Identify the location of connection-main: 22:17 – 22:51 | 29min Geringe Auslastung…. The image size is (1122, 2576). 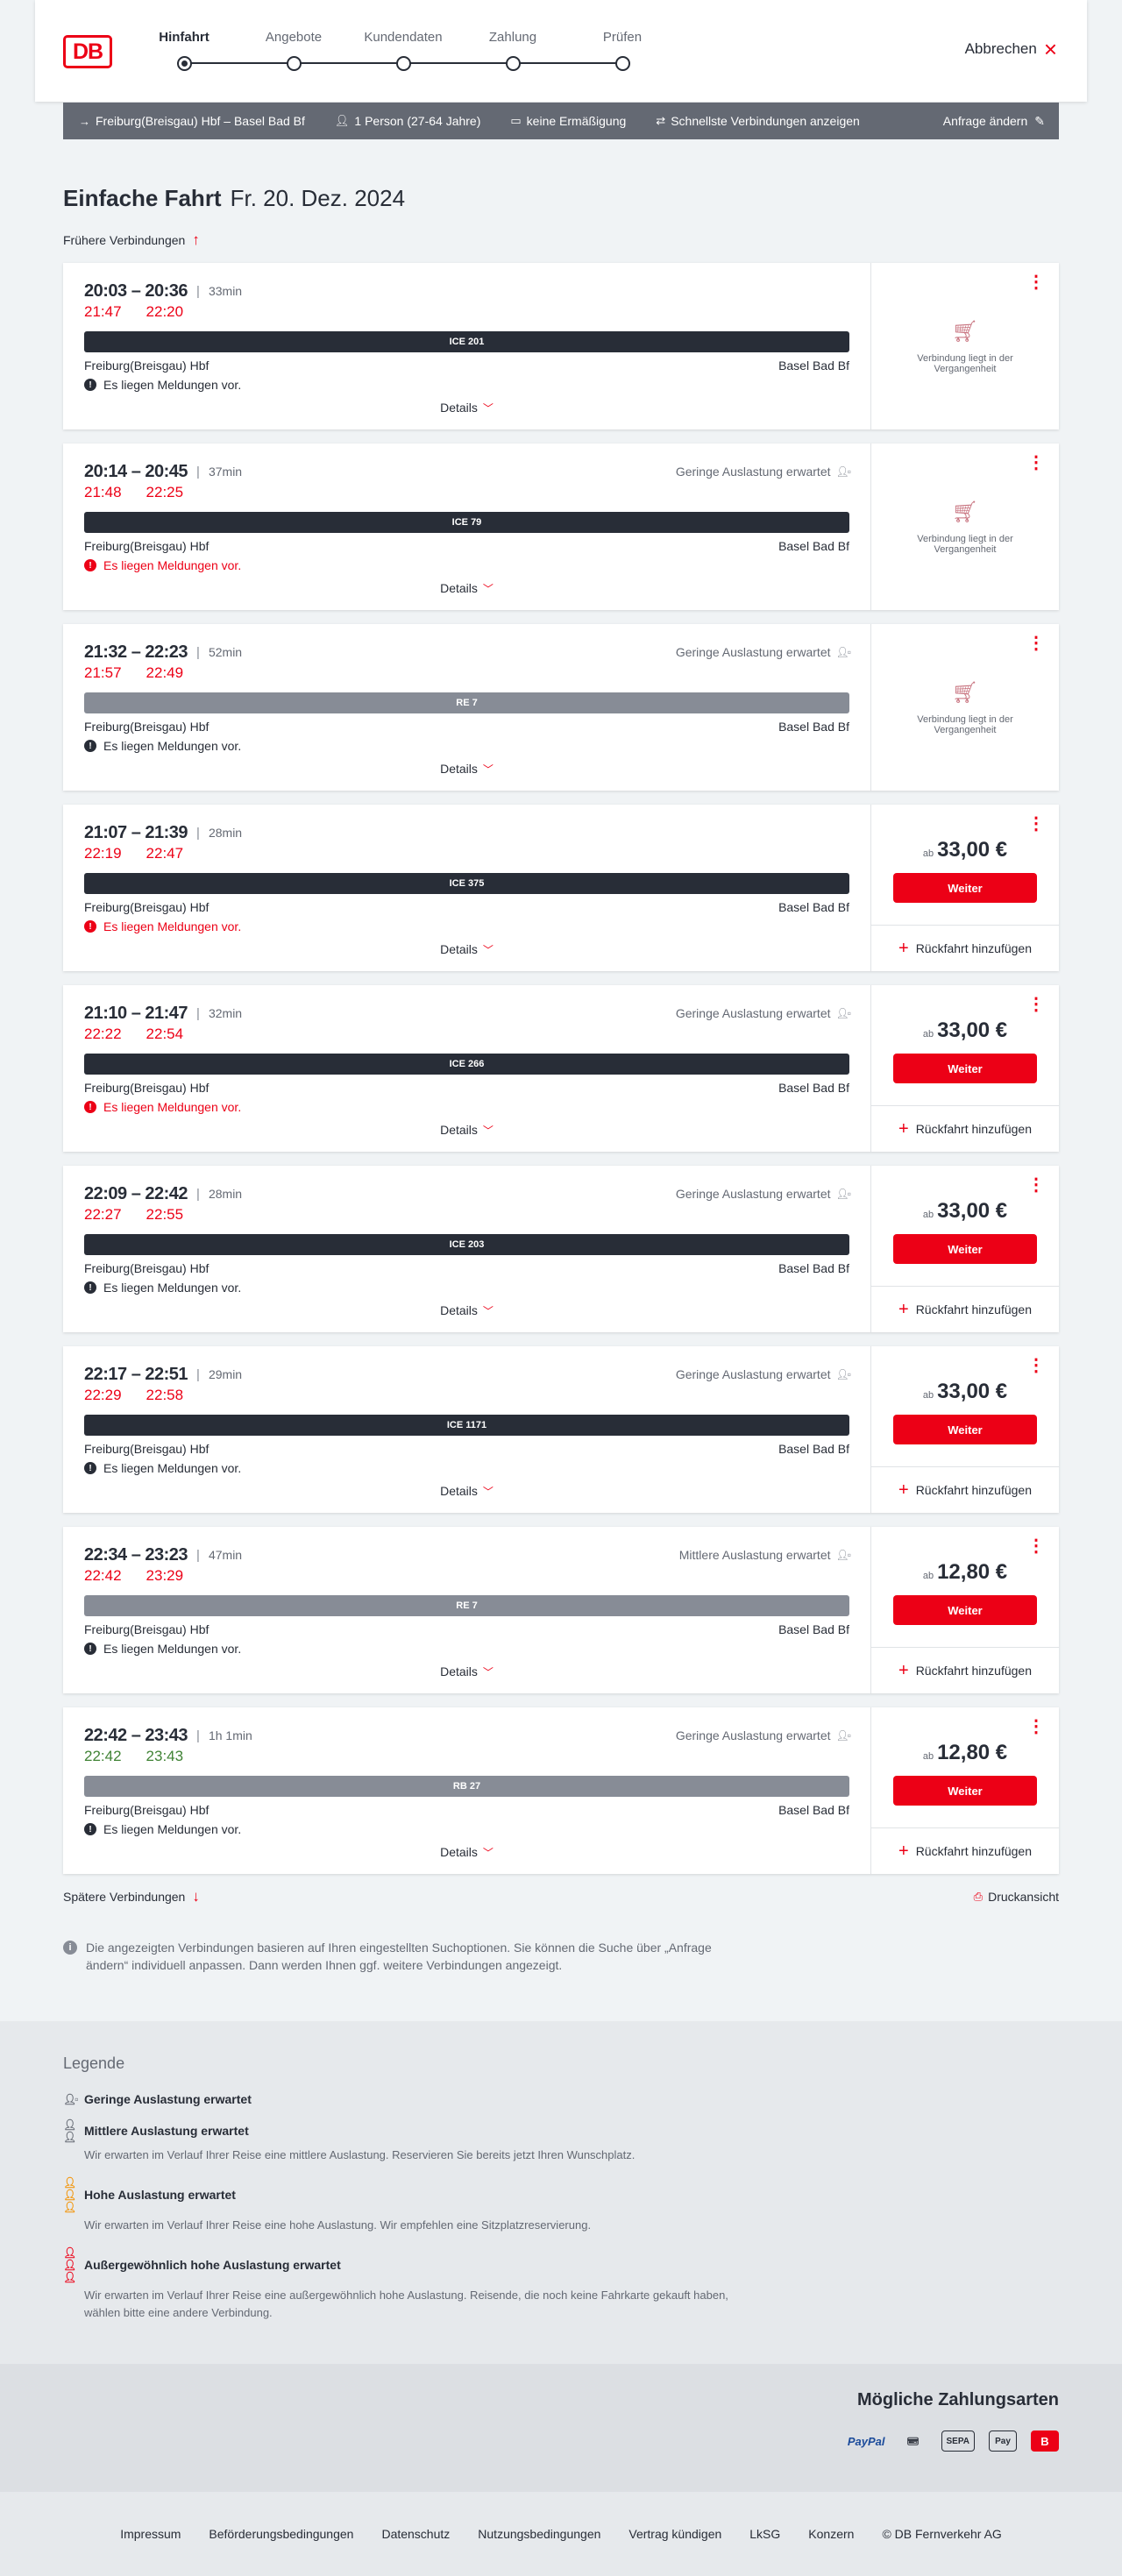
(467, 1430).